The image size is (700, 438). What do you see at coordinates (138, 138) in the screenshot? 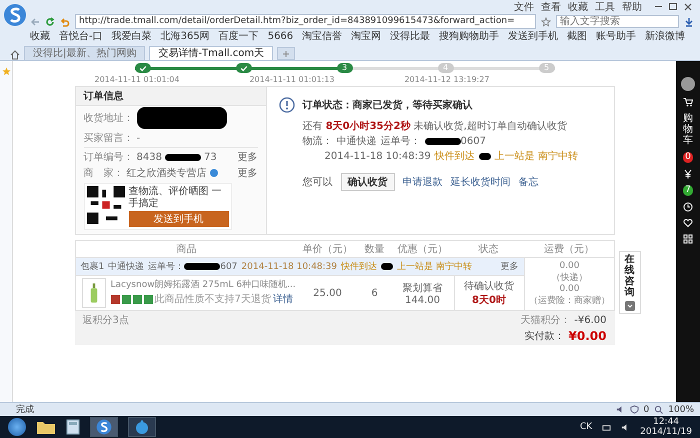
I see `field-value: -` at bounding box center [138, 138].